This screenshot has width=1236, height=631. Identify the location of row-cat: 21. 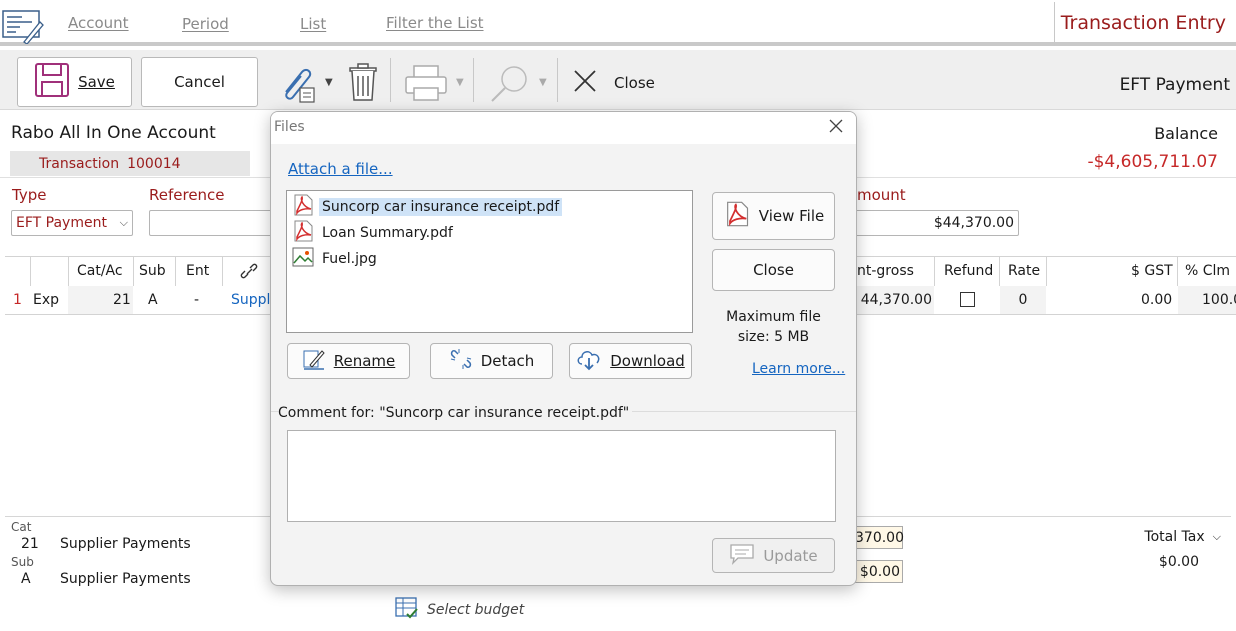
(122, 300).